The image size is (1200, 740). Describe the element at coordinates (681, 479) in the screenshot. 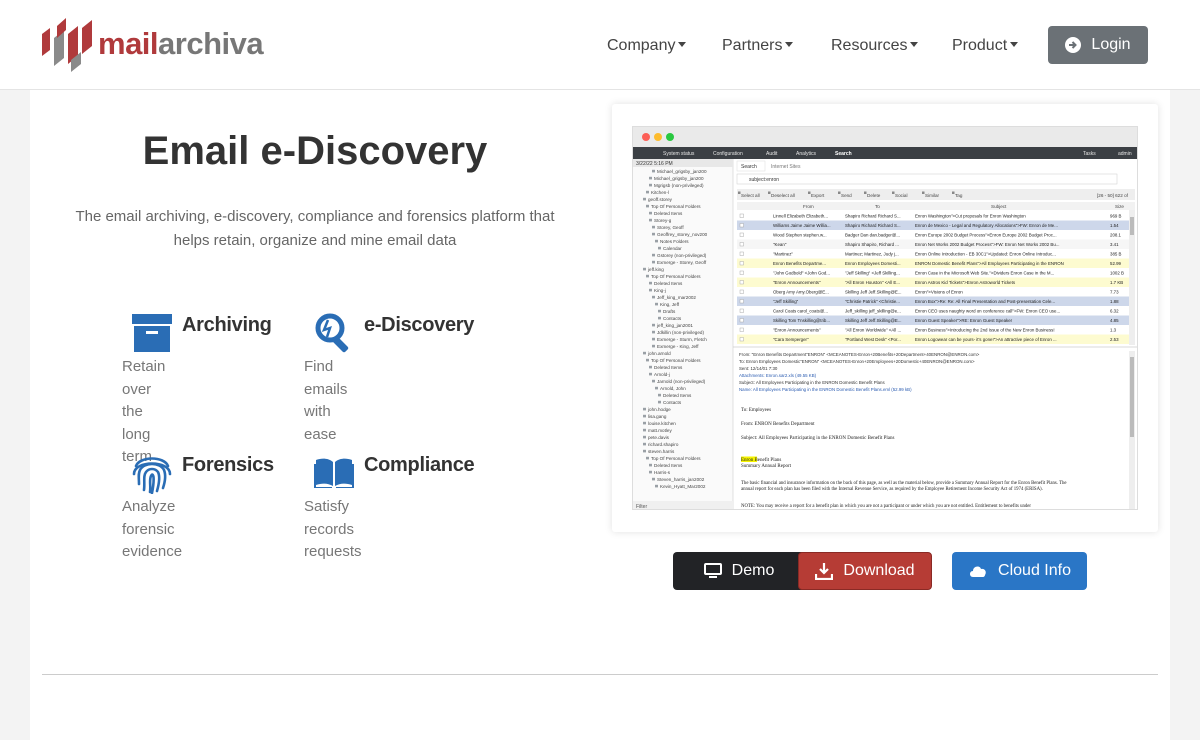

I see `tree-node: Steven_harris_jan2002` at that location.